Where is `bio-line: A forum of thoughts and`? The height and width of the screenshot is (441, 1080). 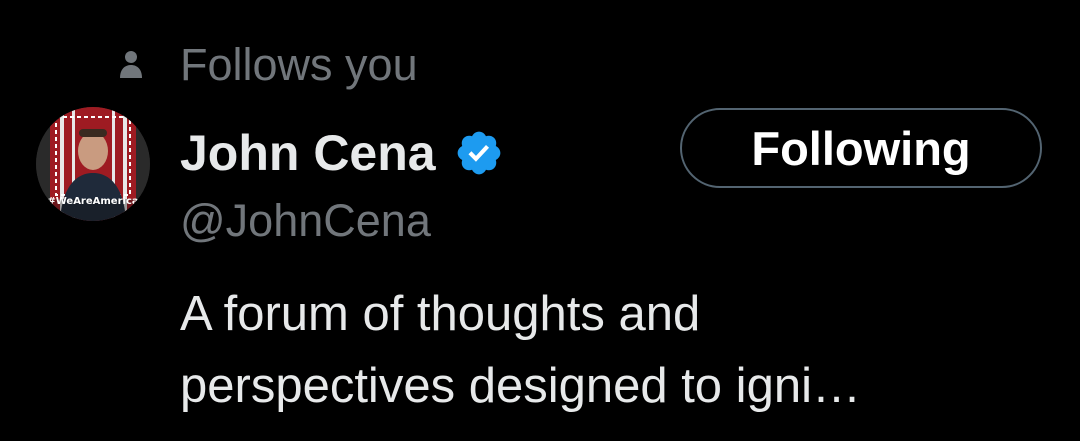 bio-line: A forum of thoughts and is located at coordinates (440, 314).